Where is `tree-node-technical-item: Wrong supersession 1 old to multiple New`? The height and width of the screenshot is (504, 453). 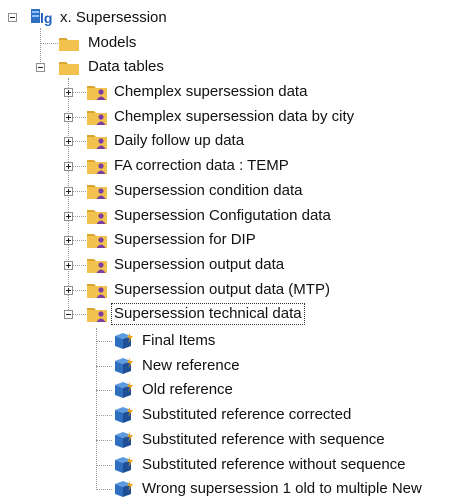 tree-node-technical-item: Wrong supersession 1 old to multiple New is located at coordinates (282, 489).